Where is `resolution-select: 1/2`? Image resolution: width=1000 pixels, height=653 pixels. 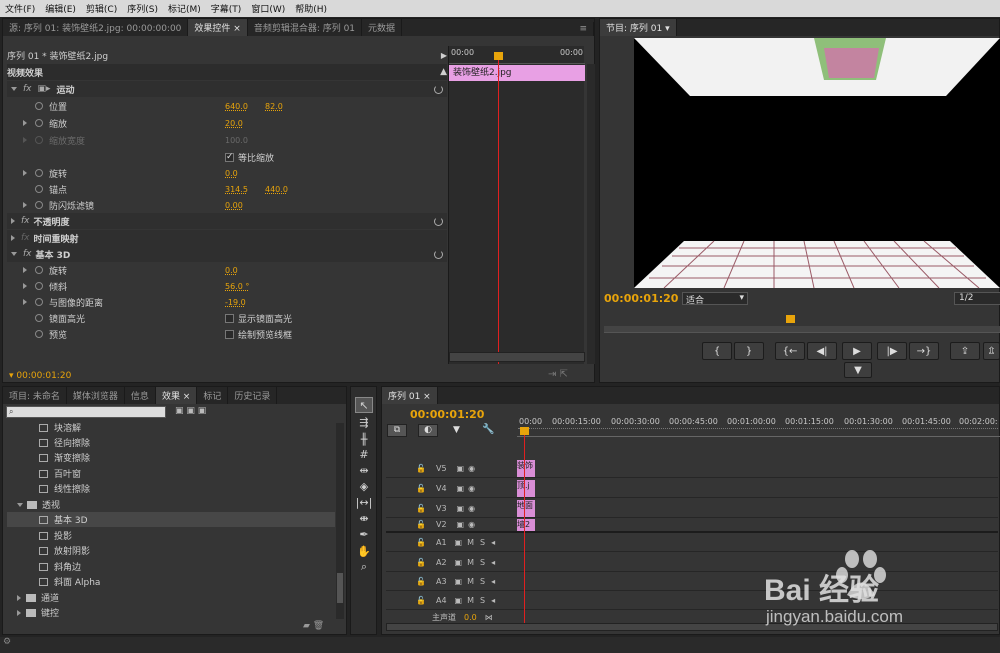 resolution-select: 1/2 is located at coordinates (977, 298).